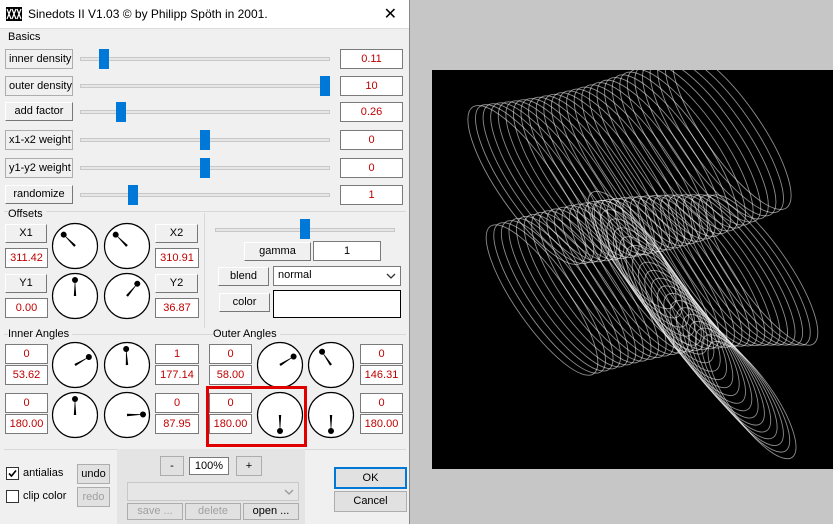 The height and width of the screenshot is (524, 833). What do you see at coordinates (381, 403) in the screenshot?
I see `outer-bottom-right-multiplier: 0` at bounding box center [381, 403].